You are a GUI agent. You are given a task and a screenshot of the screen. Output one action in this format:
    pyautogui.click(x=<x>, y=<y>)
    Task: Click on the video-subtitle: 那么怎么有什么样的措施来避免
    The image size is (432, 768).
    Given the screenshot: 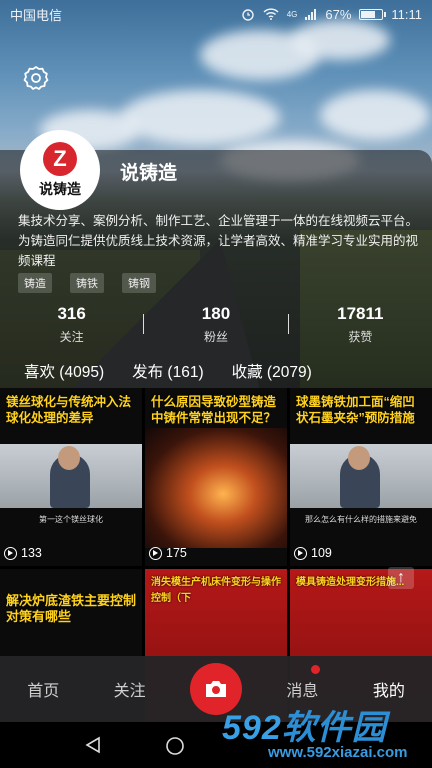 What is the action you would take?
    pyautogui.click(x=361, y=519)
    